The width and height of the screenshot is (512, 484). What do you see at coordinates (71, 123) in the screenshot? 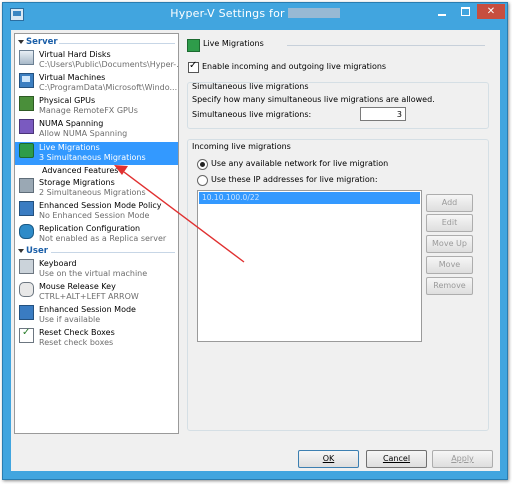
I see `nav-item-label: NUMA Spanning` at bounding box center [71, 123].